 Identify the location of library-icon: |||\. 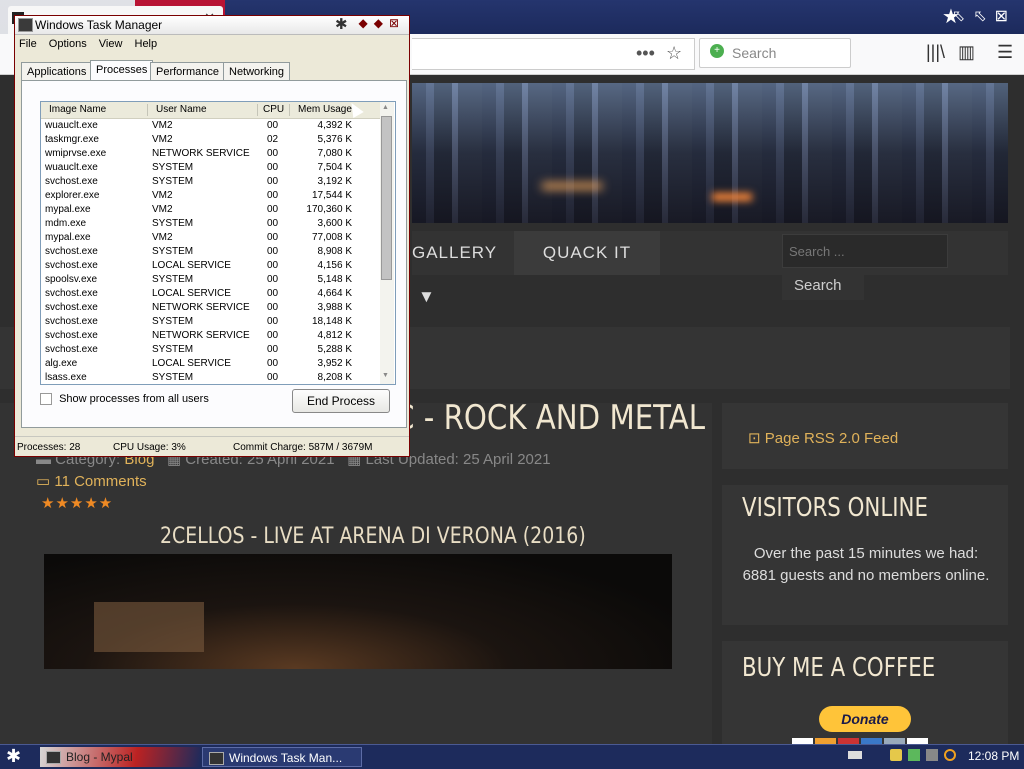
(935, 52).